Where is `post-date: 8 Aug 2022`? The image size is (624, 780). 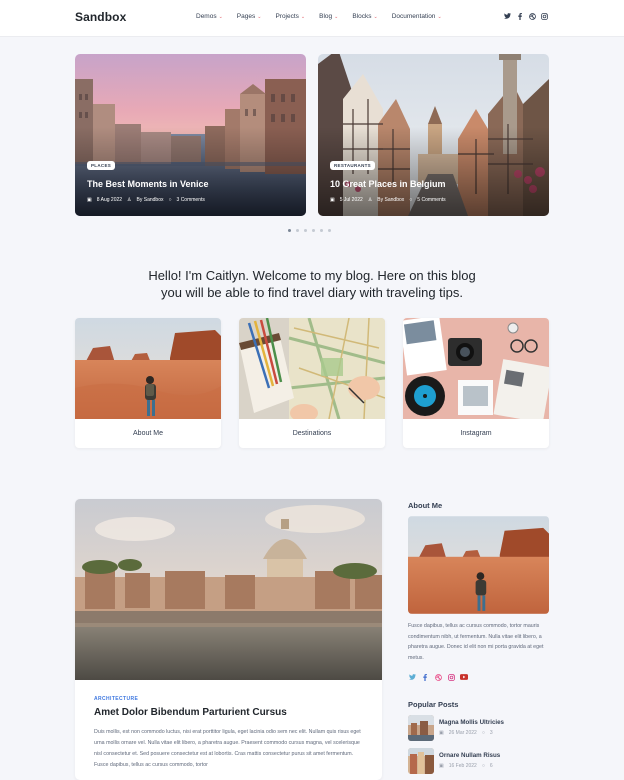 post-date: 8 Aug 2022 is located at coordinates (109, 200).